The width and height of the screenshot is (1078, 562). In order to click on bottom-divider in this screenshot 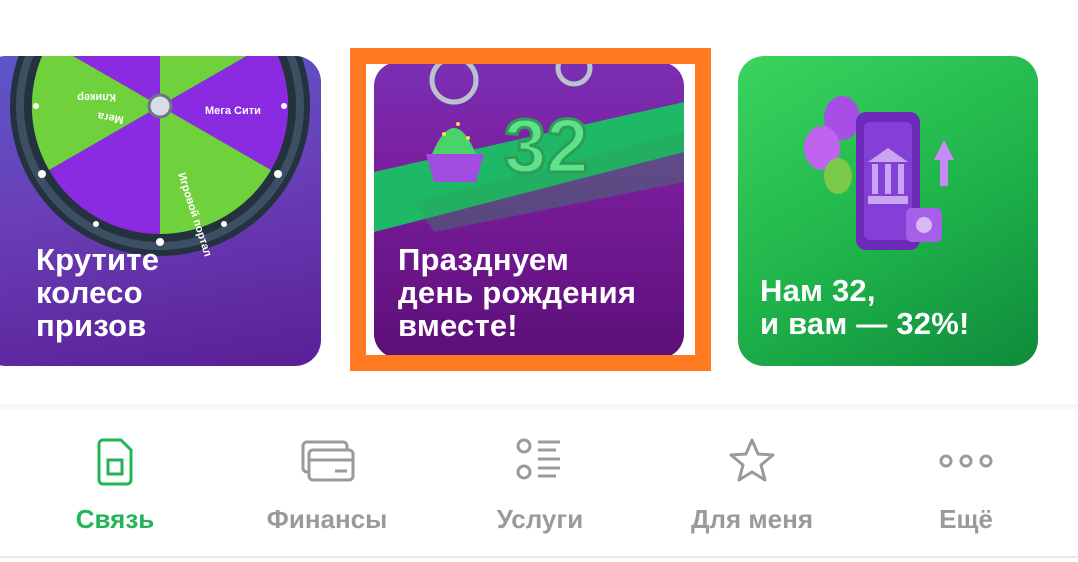, I will do `click(539, 557)`.